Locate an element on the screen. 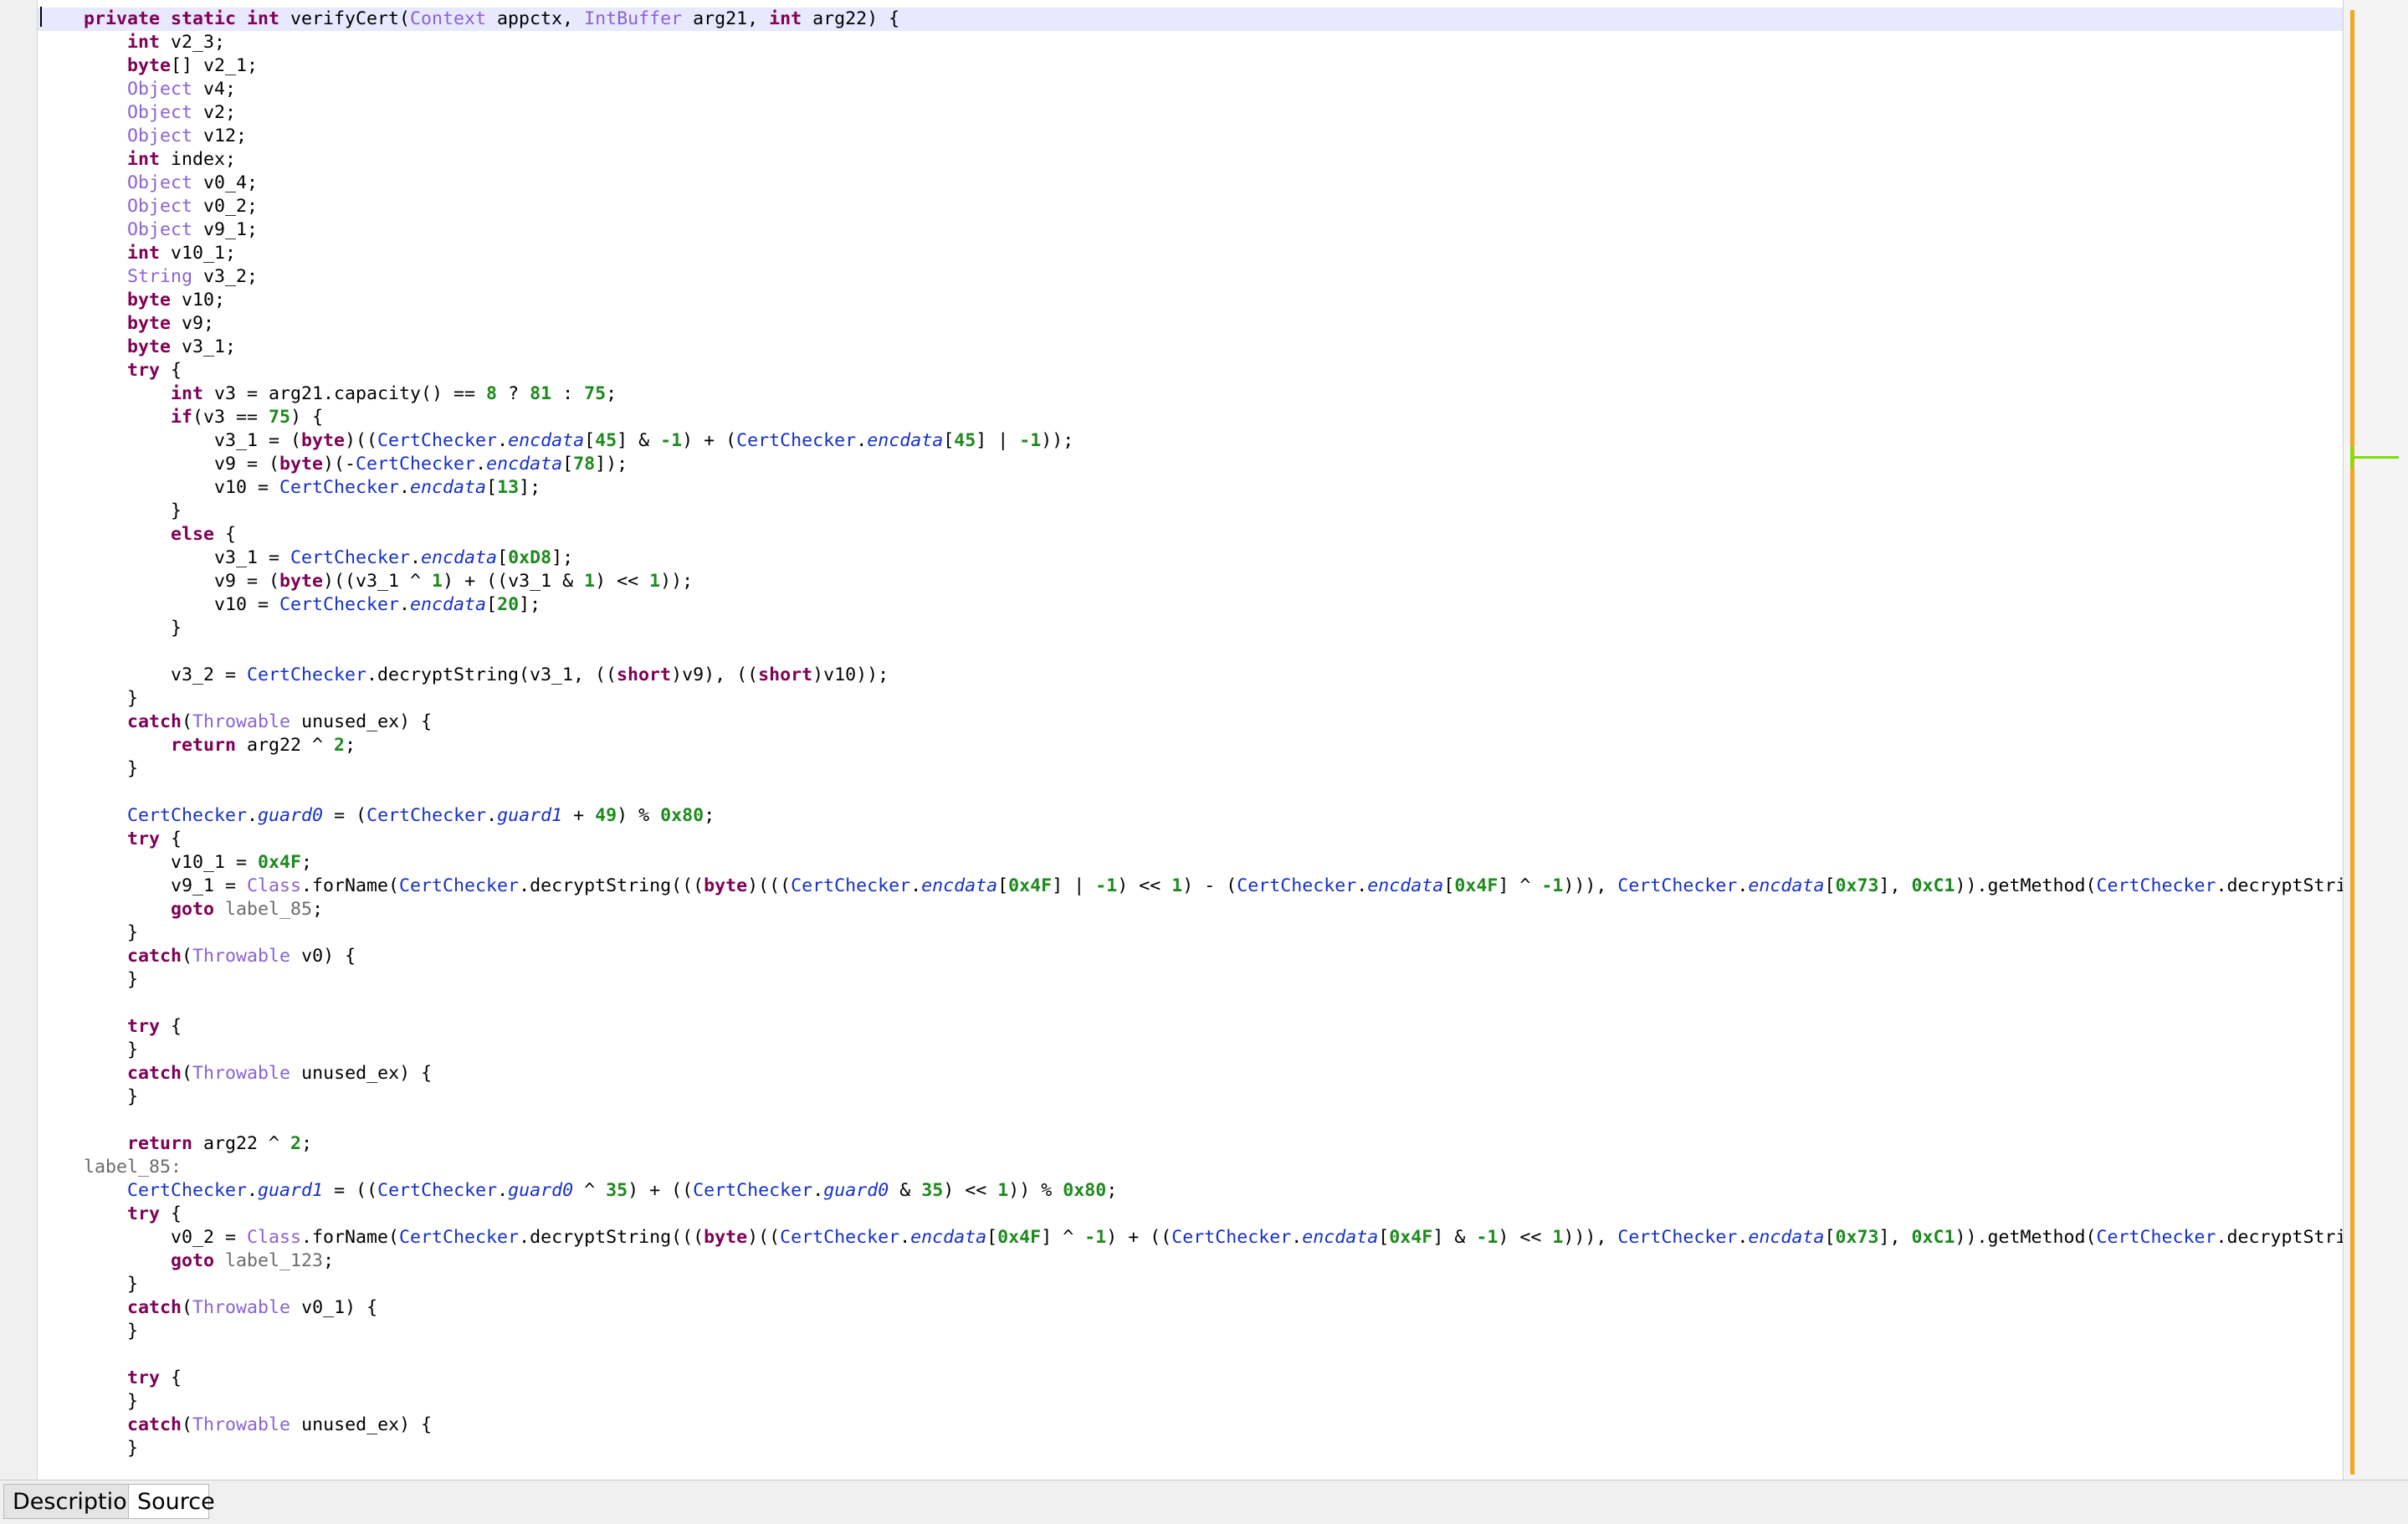  code-line: v10 = CertChecker.encdata[20]; is located at coordinates (1190, 605).